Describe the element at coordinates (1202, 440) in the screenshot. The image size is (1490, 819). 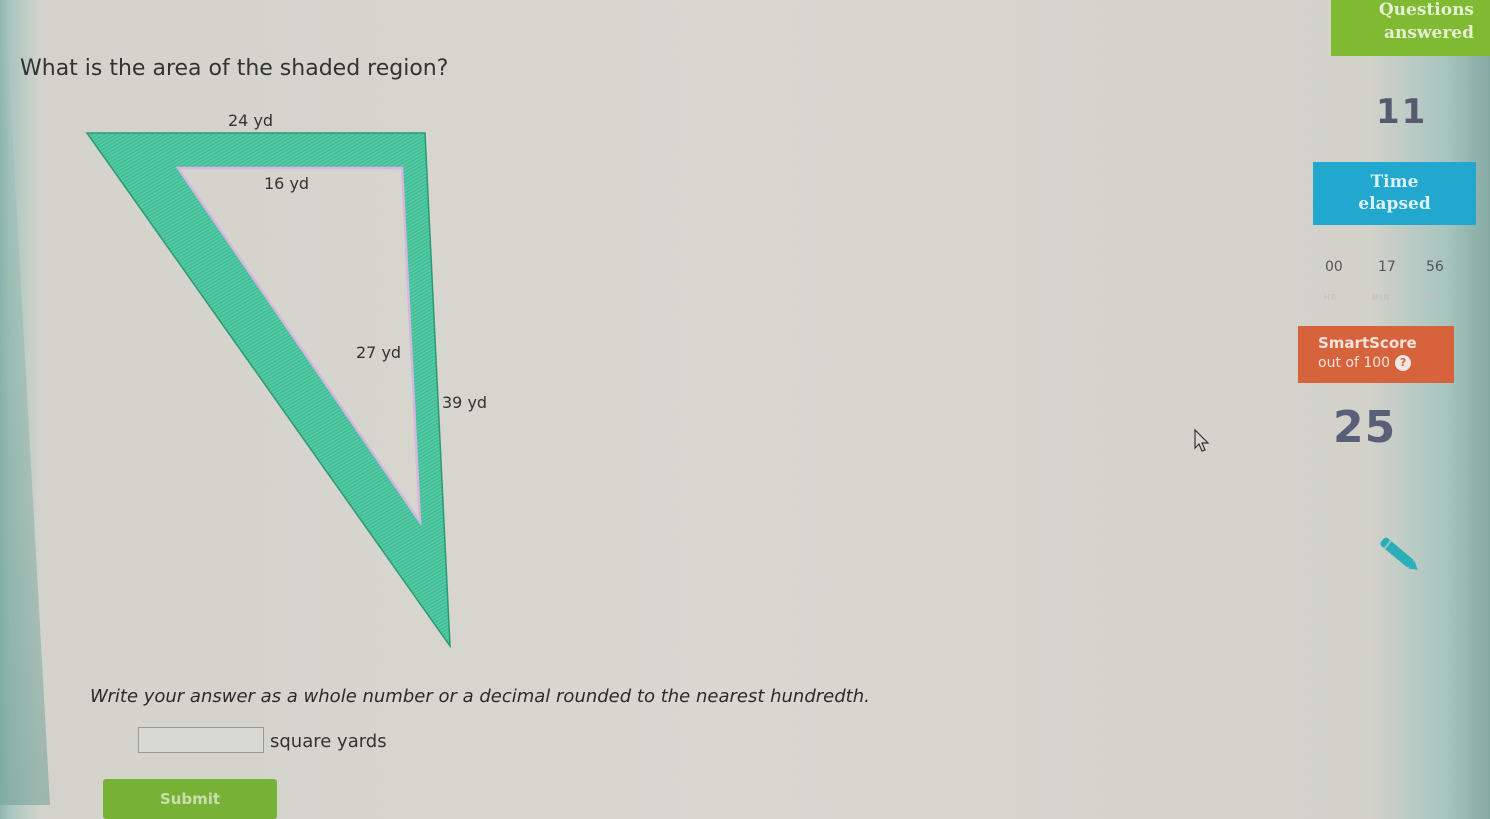
I see `mouse-cursor-icon` at that location.